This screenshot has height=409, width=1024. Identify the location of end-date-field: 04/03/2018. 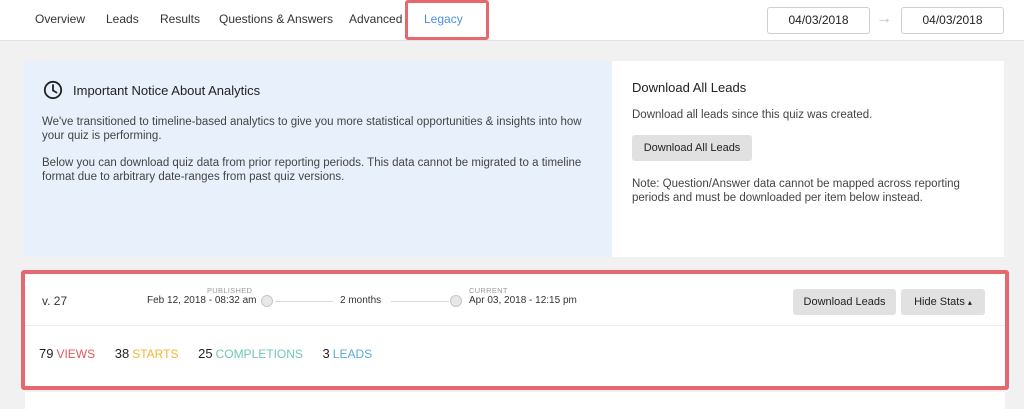
(952, 20).